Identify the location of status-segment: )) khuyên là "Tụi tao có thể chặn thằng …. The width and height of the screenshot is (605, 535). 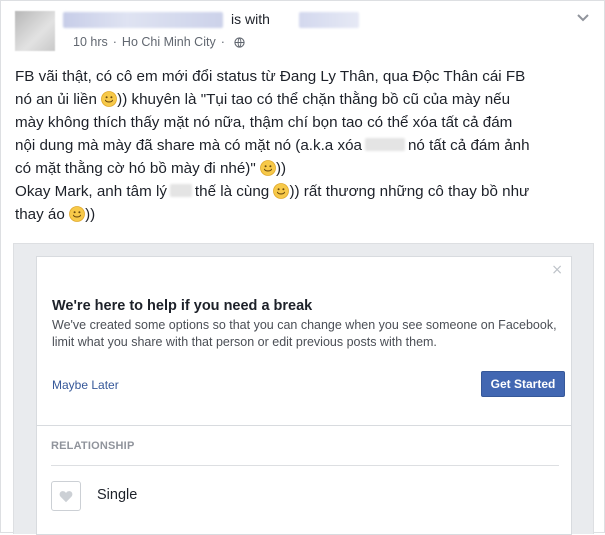
(314, 99).